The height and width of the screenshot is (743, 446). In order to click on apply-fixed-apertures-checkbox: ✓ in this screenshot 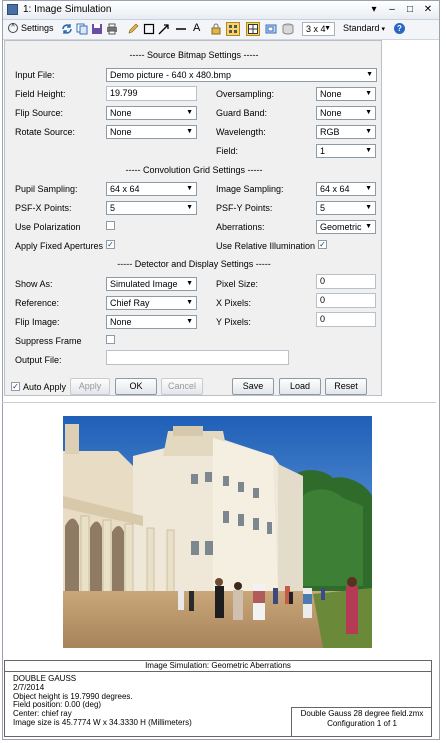, I will do `click(110, 244)`.